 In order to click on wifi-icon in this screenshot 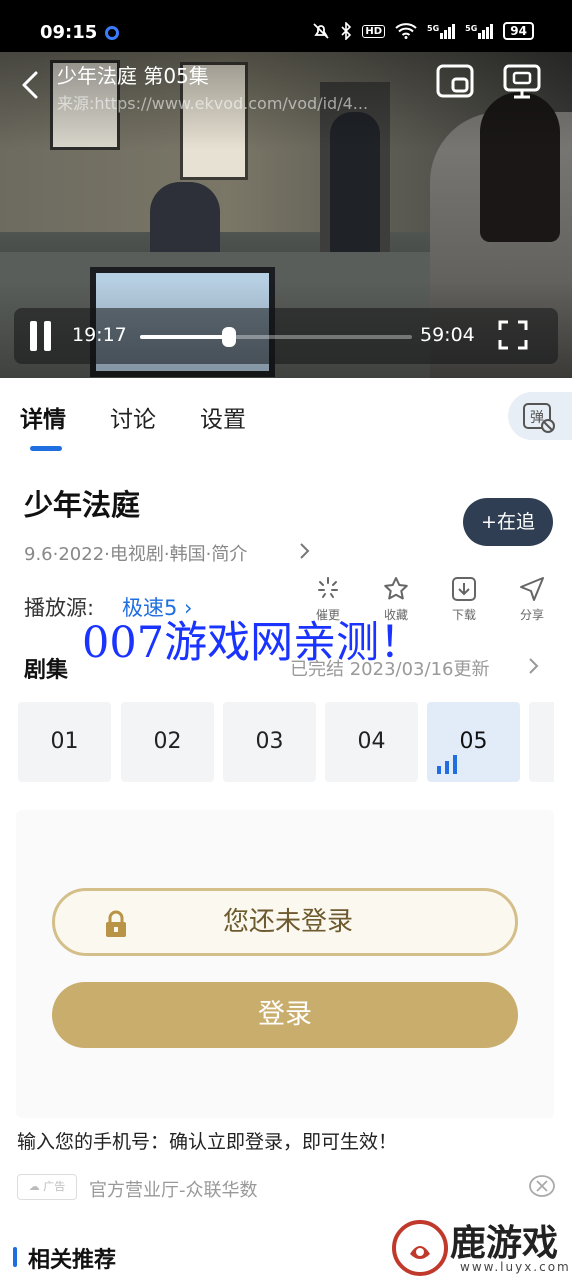, I will do `click(406, 31)`.